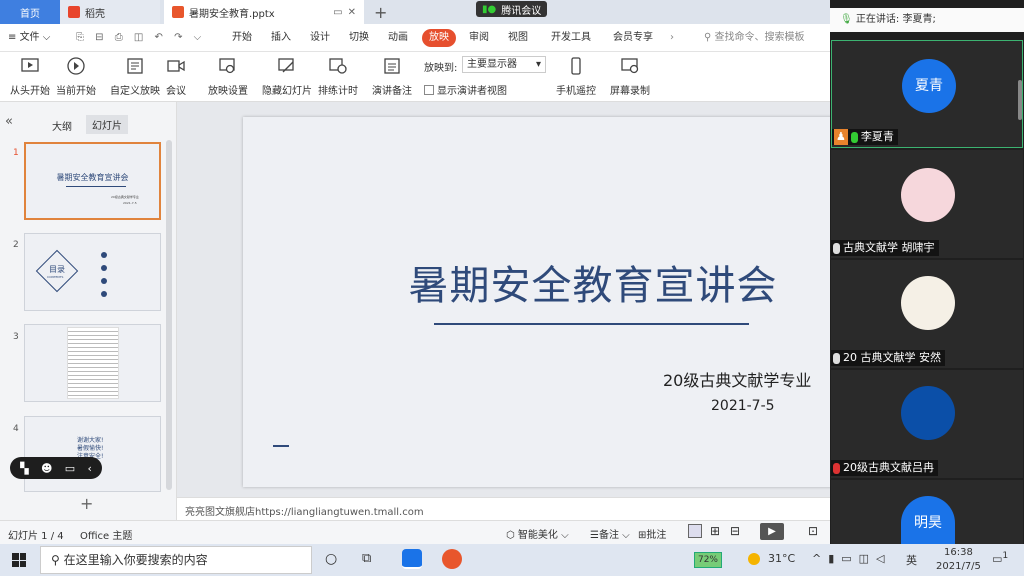 The image size is (1024, 576). I want to click on tab-close-icon: ✕, so click(352, 12).